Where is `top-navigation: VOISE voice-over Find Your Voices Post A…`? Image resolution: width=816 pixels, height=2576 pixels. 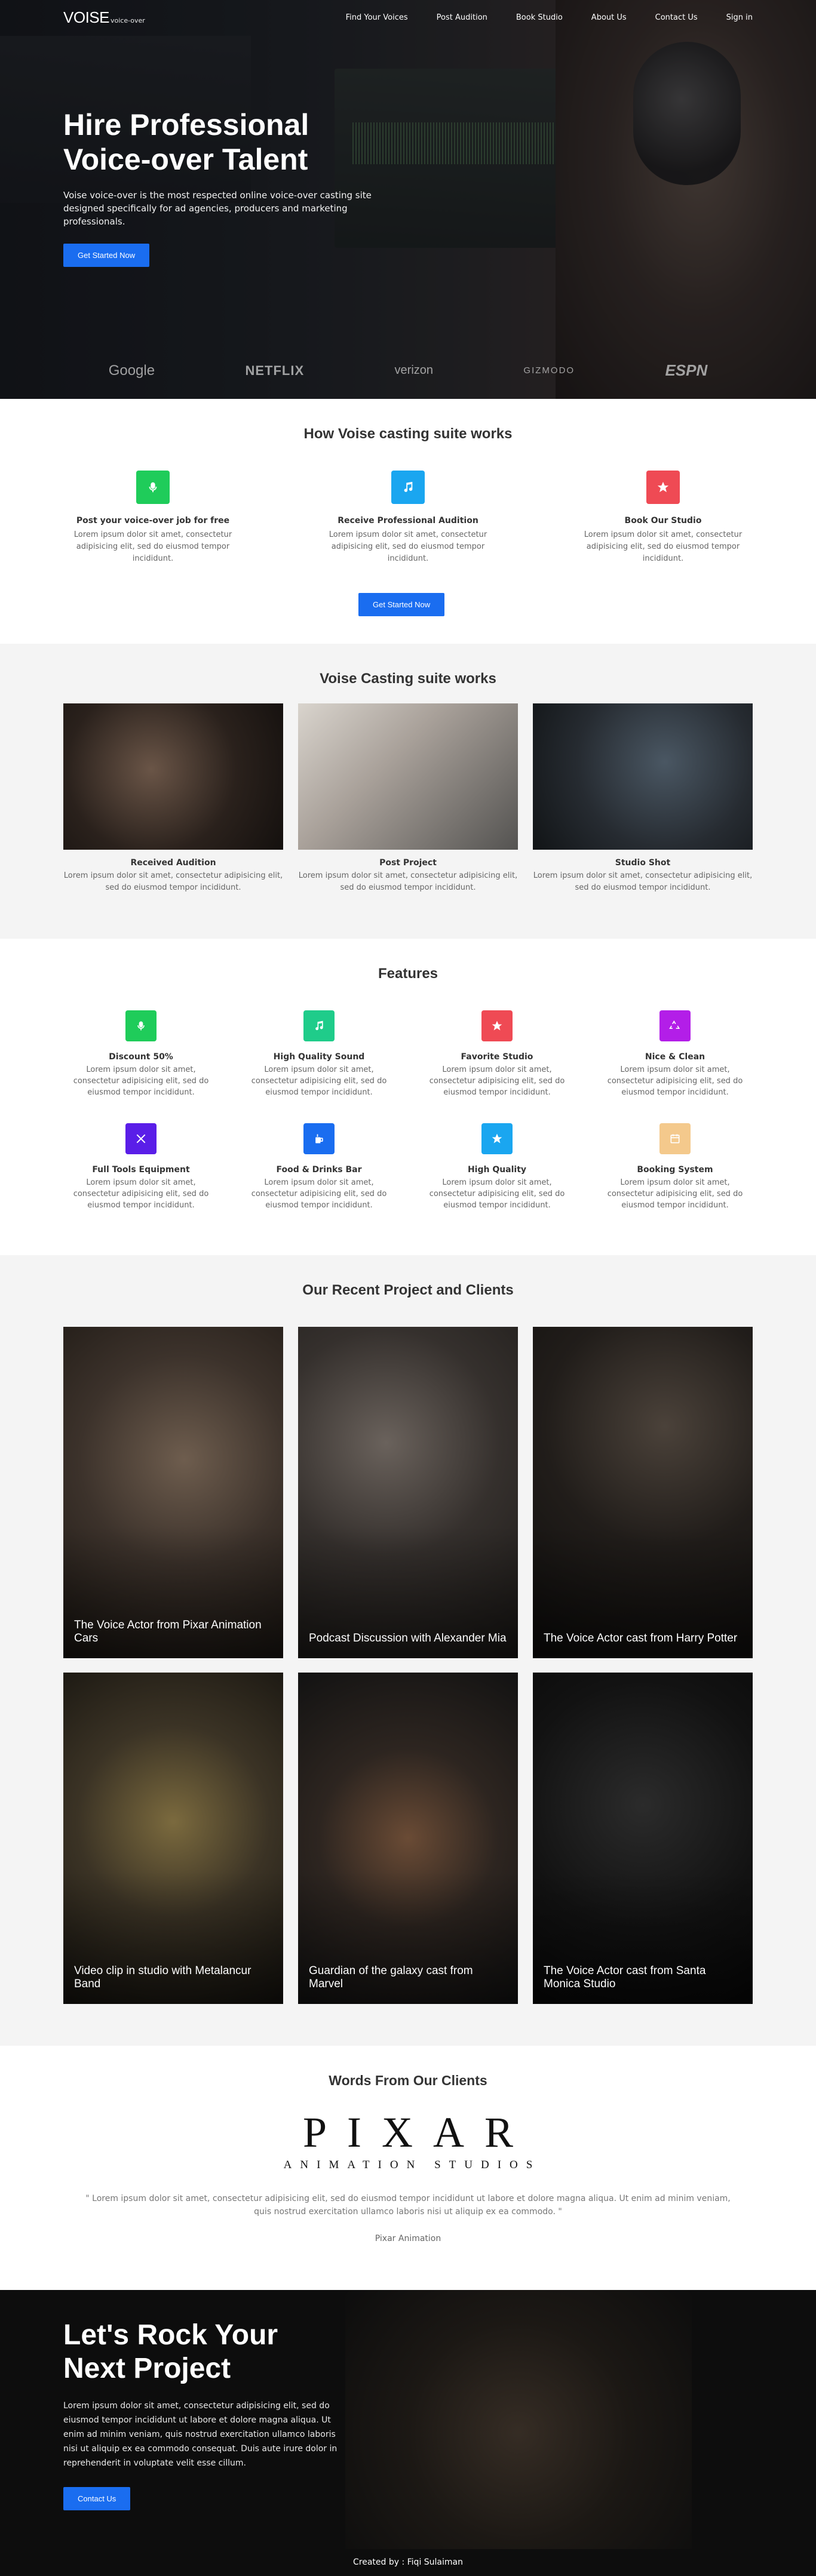 top-navigation: VOISE voice-over Find Your Voices Post A… is located at coordinates (408, 17).